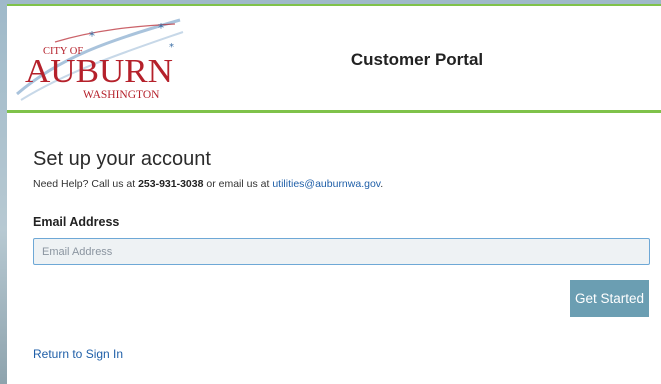  What do you see at coordinates (326, 184) in the screenshot?
I see `help-email-link: utilities@auburnwa.gov` at bounding box center [326, 184].